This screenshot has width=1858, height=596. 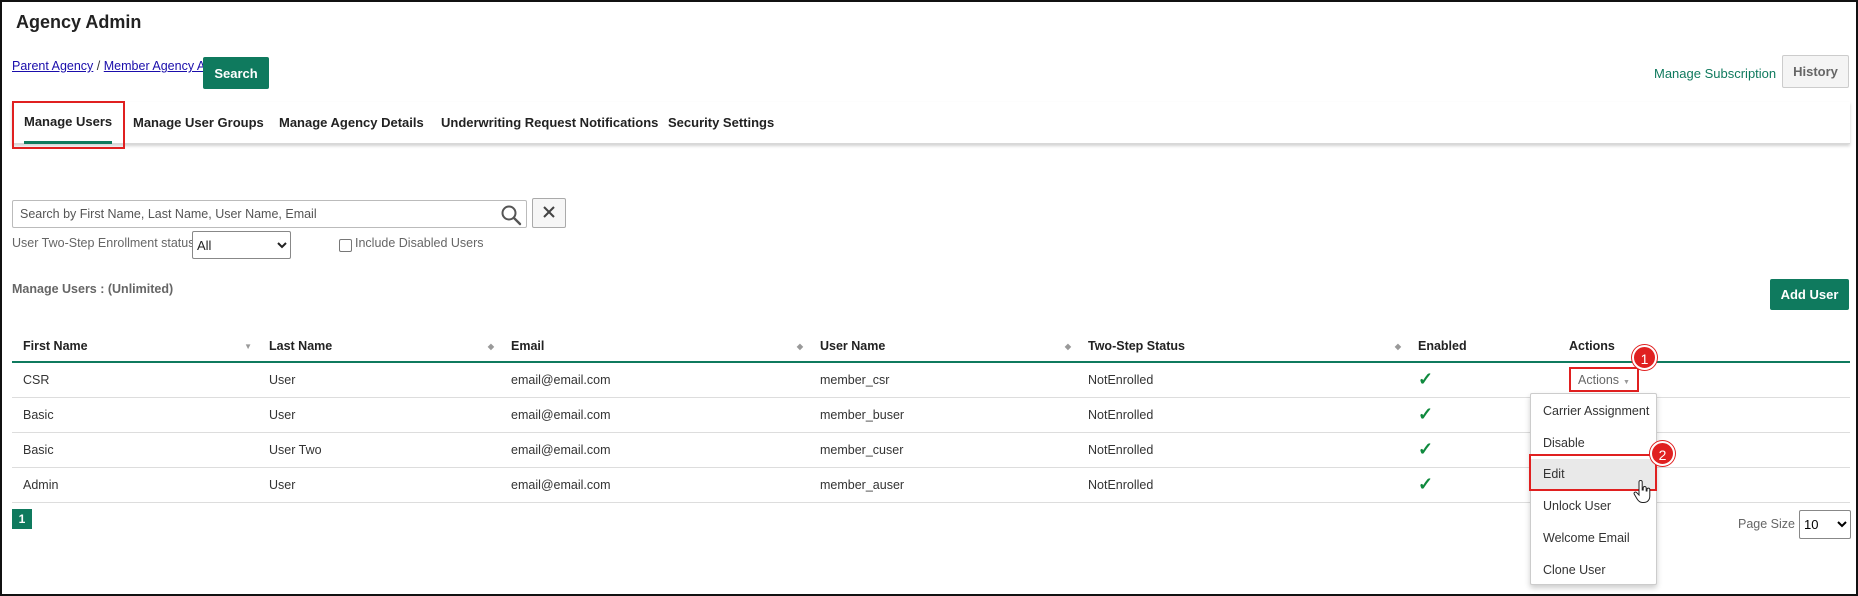 I want to click on row-actions-dropdown: Actions ▼, so click(x=1604, y=380).